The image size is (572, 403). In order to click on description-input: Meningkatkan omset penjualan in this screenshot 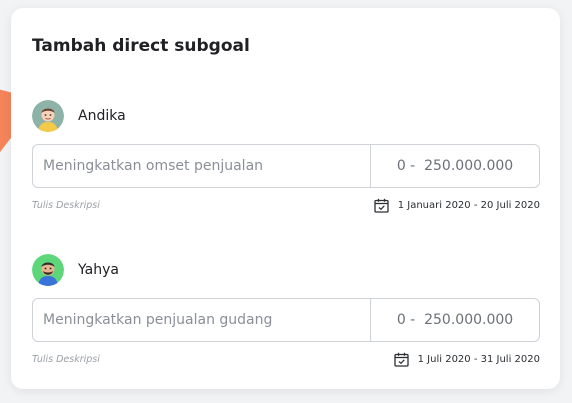, I will do `click(202, 166)`.